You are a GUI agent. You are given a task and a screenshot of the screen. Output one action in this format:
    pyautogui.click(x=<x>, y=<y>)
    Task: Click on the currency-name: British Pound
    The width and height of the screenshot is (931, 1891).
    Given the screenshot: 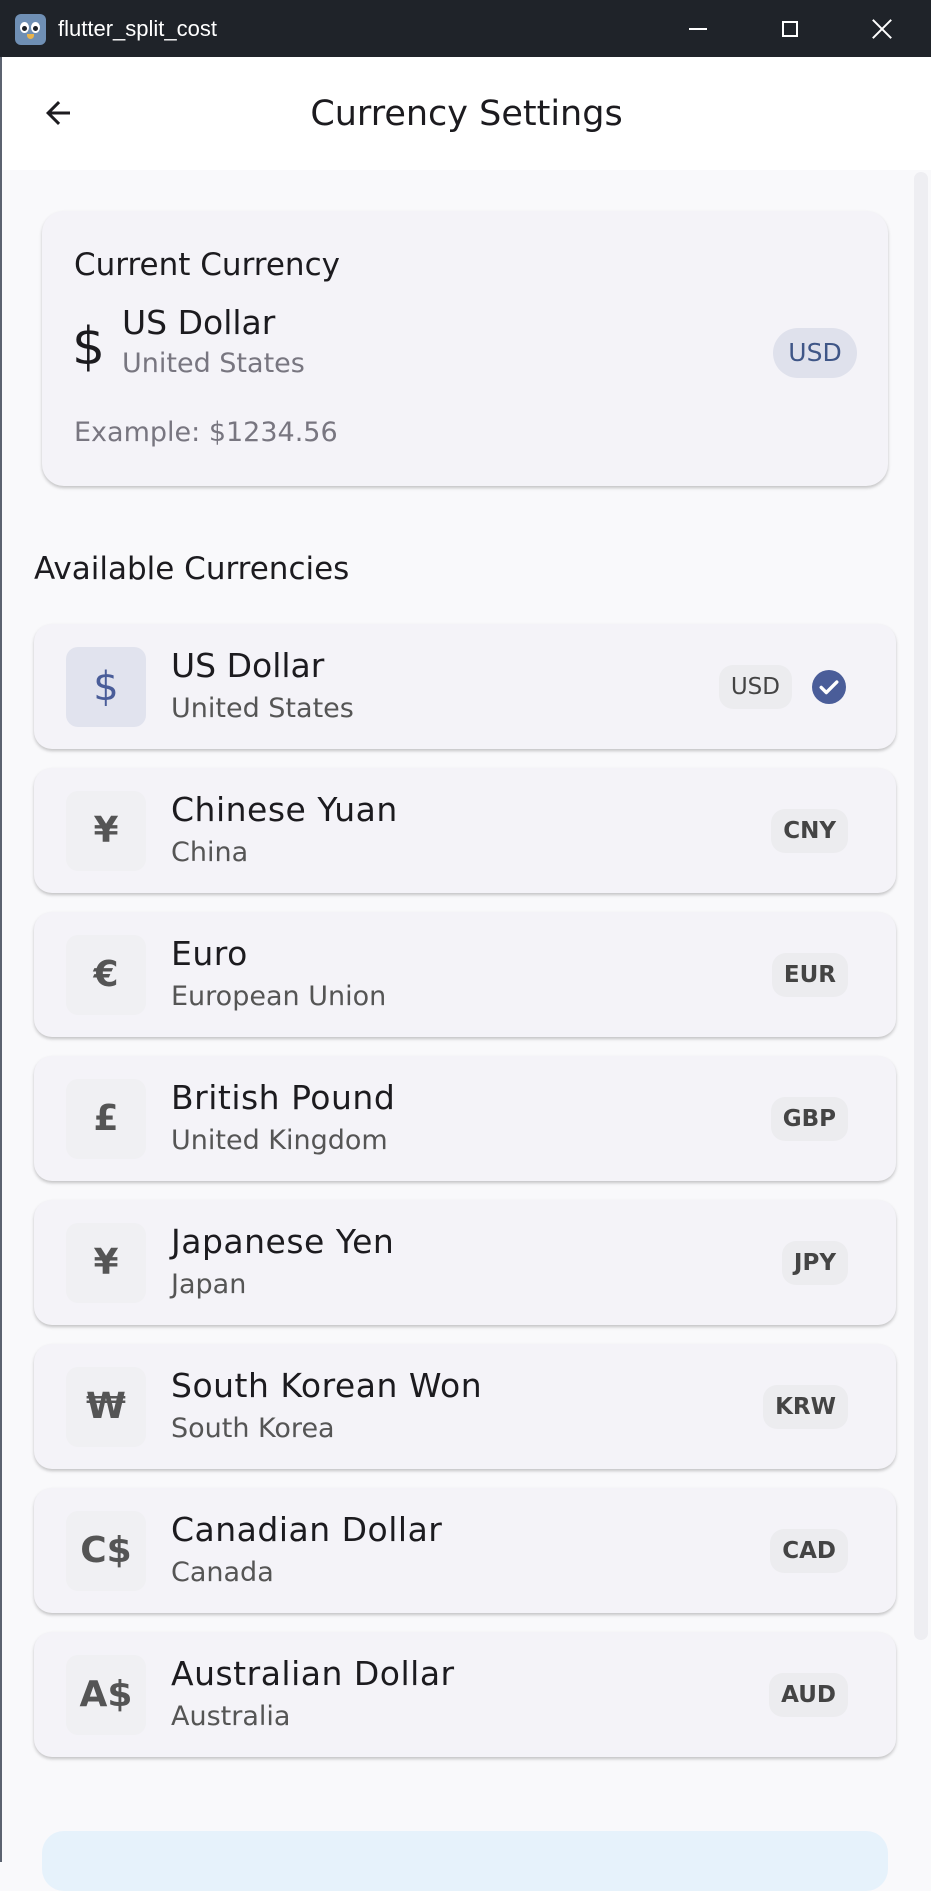 What is the action you would take?
    pyautogui.click(x=283, y=1097)
    